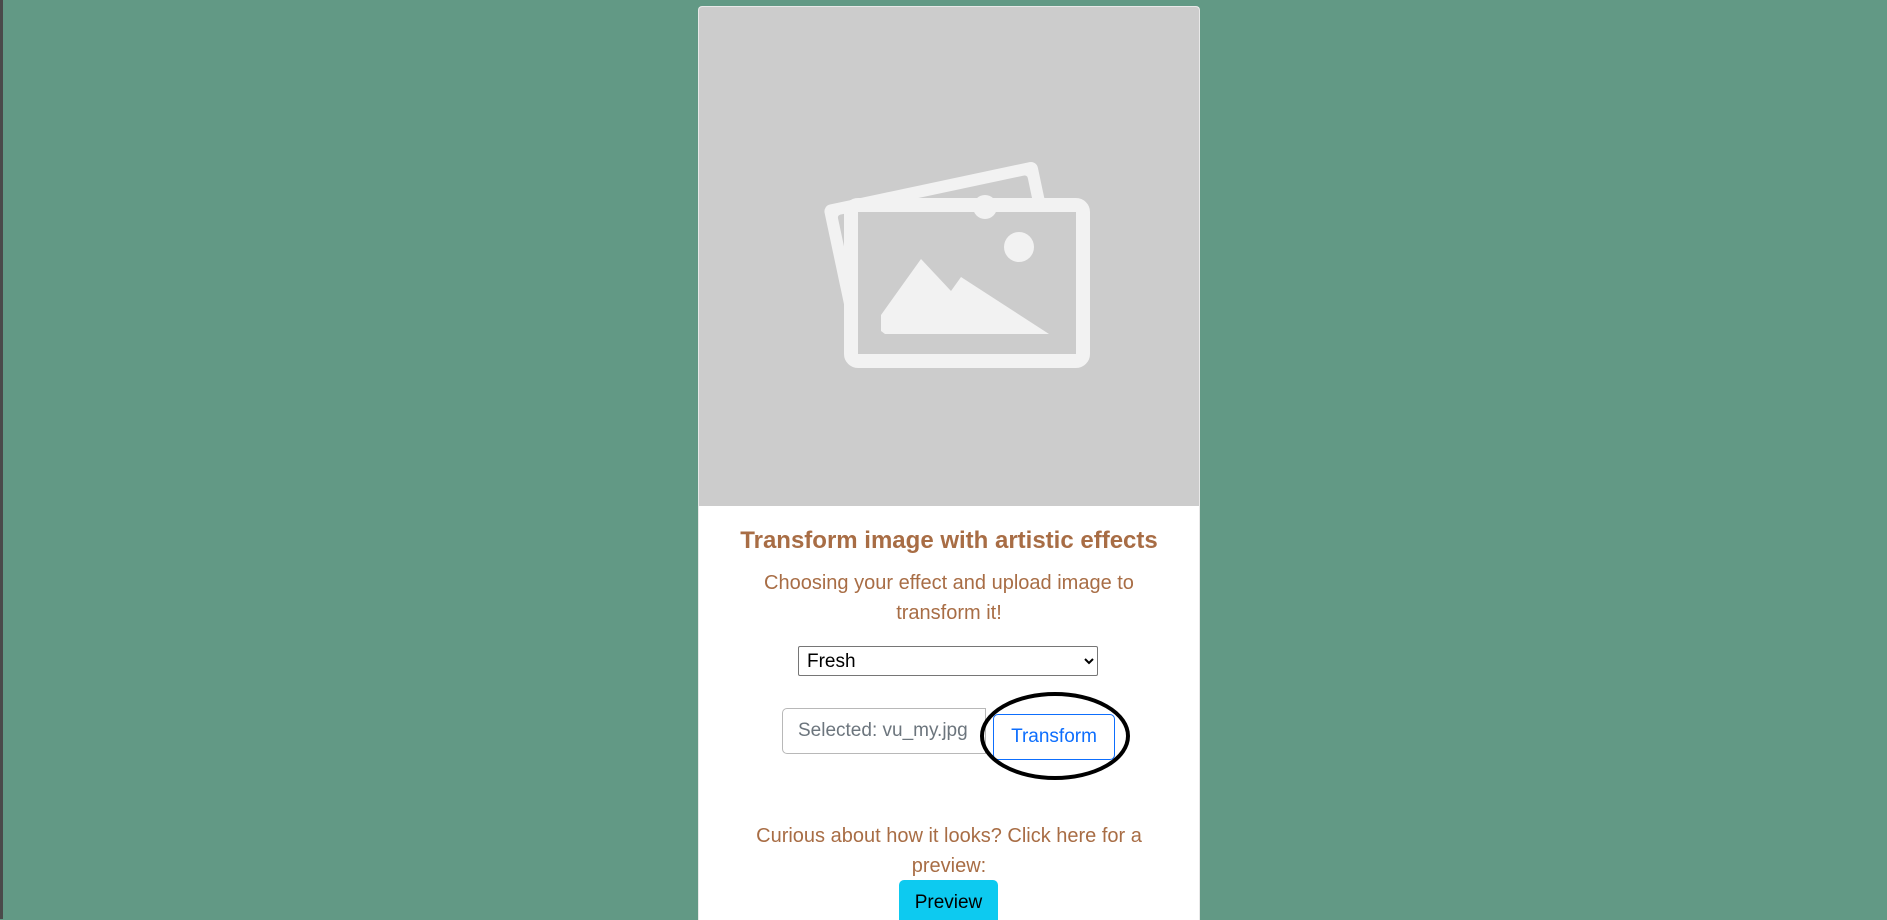 This screenshot has width=1887, height=920. Describe the element at coordinates (948, 661) in the screenshot. I see `effect-select: Fresh` at that location.